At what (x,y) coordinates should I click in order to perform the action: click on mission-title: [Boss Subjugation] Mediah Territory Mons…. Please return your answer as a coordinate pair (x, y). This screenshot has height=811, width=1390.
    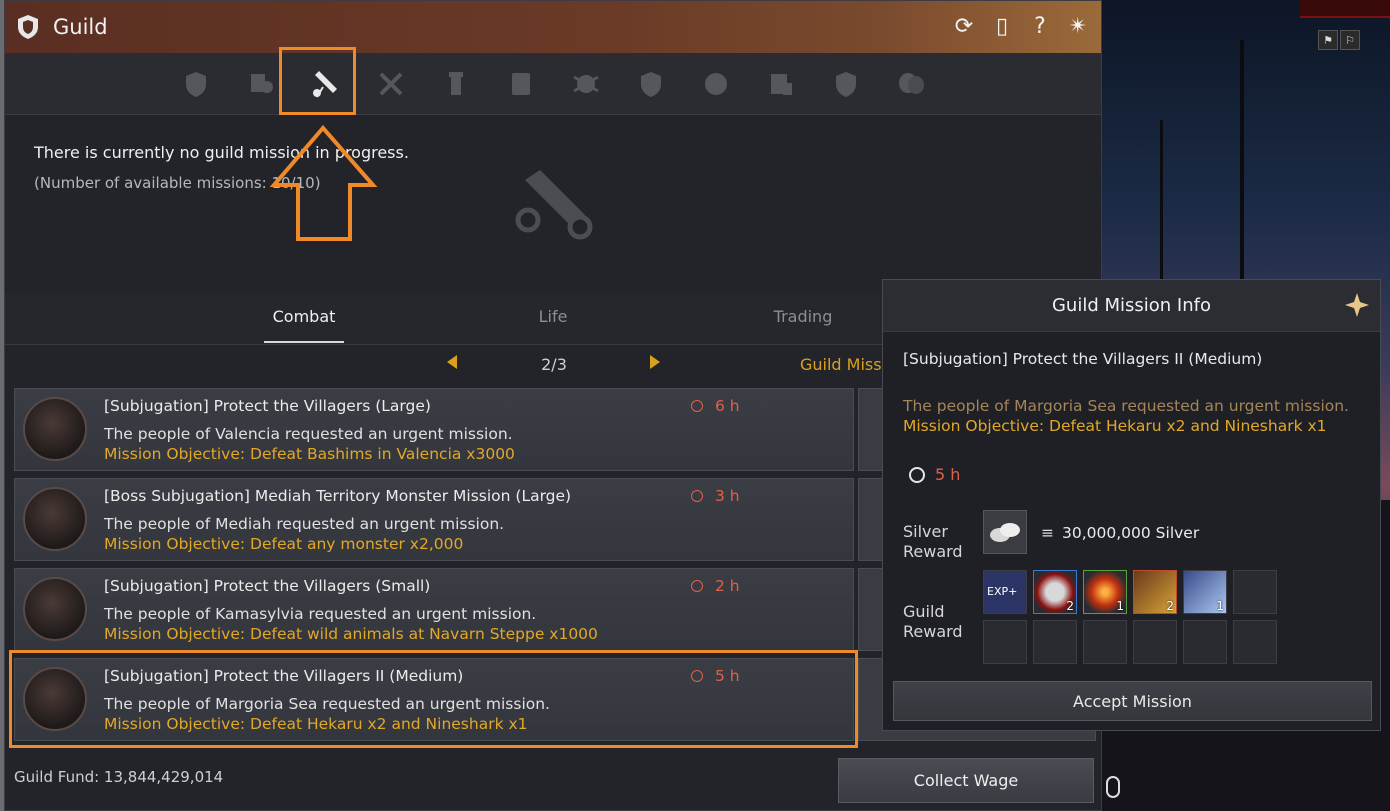
    Looking at the image, I should click on (338, 496).